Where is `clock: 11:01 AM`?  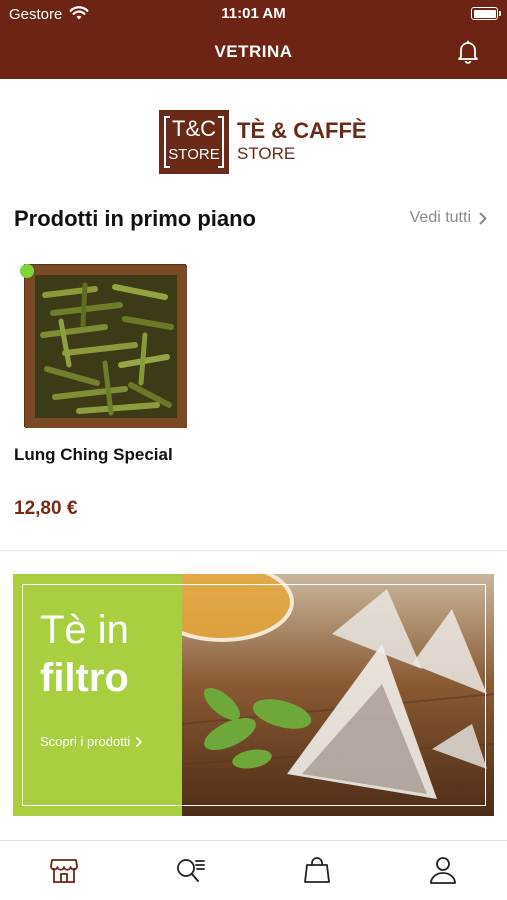 clock: 11:01 AM is located at coordinates (253, 13).